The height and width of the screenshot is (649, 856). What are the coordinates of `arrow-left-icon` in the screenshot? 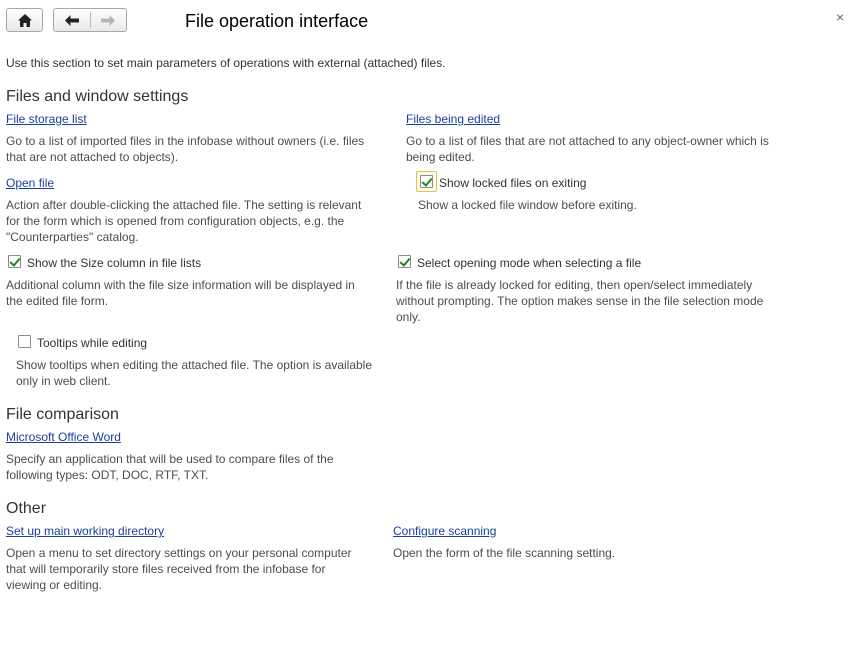 It's located at (71, 20).